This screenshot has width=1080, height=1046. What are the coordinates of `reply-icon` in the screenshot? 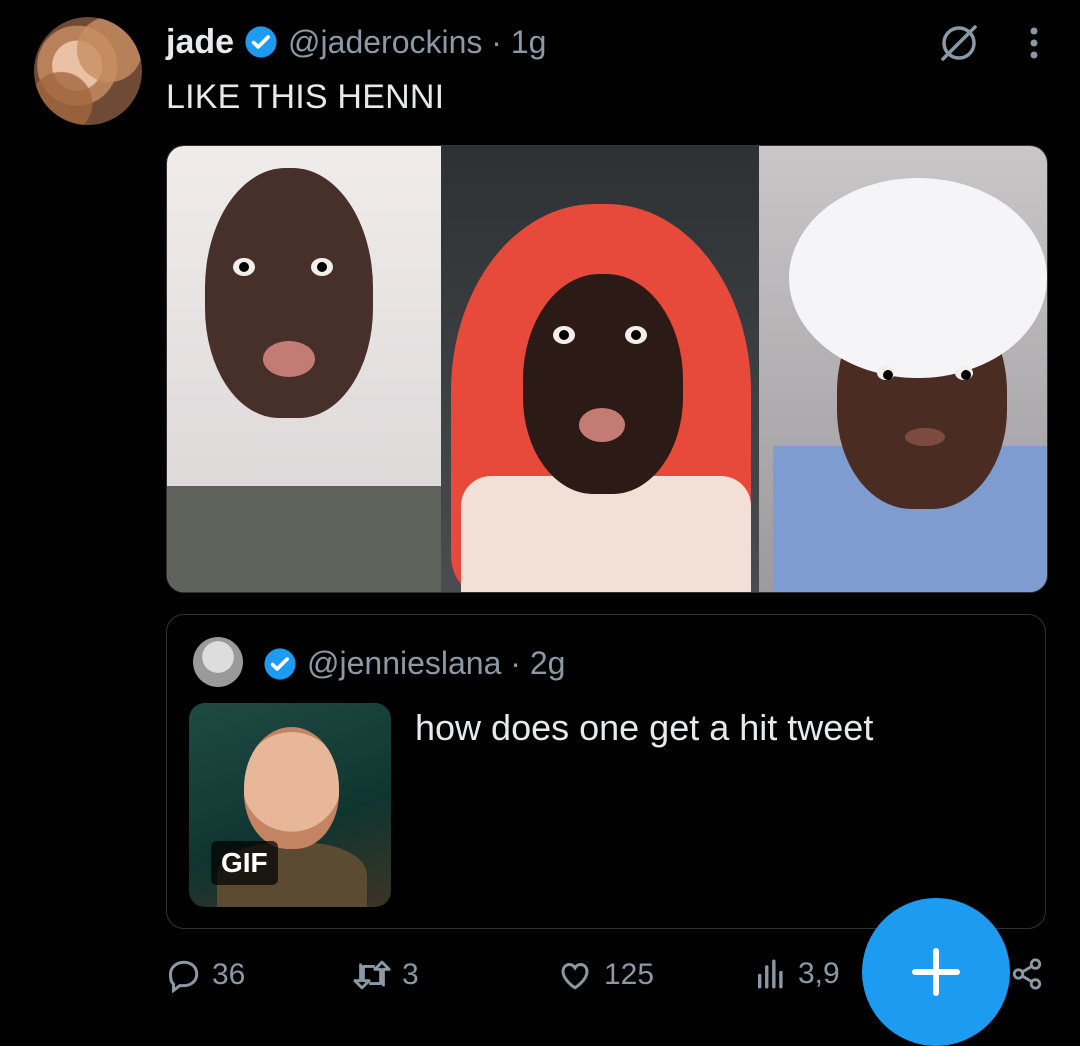 It's located at (183, 976).